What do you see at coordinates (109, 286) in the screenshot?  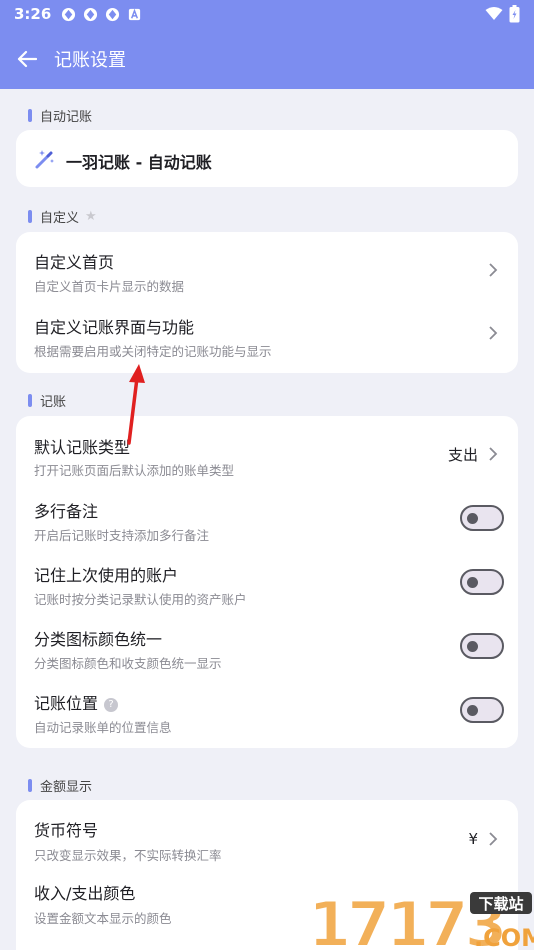 I see `item-subtitle: 自定义首页卡片显示的数据` at bounding box center [109, 286].